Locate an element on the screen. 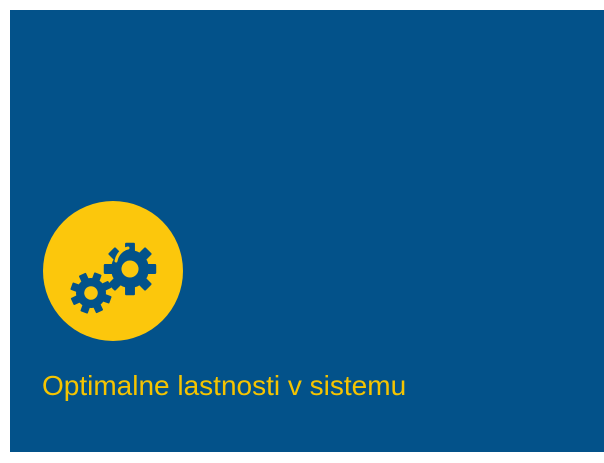 The width and height of the screenshot is (604, 463). feature-title: Optimalne lastnosti v sistemu is located at coordinates (224, 385).